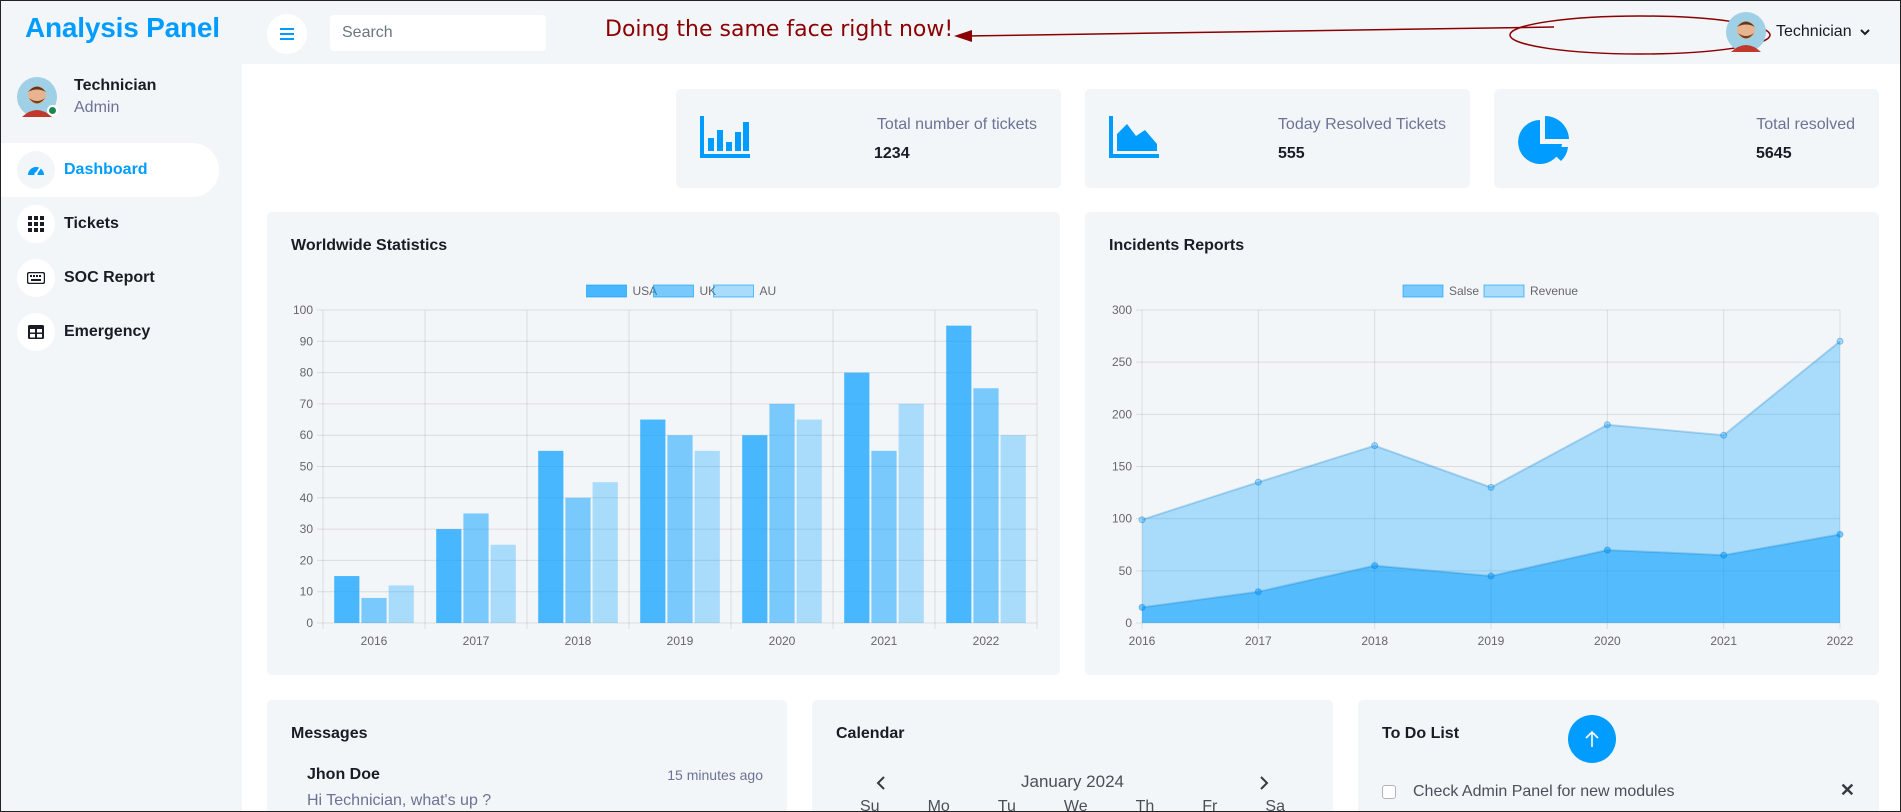 This screenshot has height=812, width=1901. Describe the element at coordinates (307, 498) in the screenshot. I see `y-tick-label: 40` at that location.